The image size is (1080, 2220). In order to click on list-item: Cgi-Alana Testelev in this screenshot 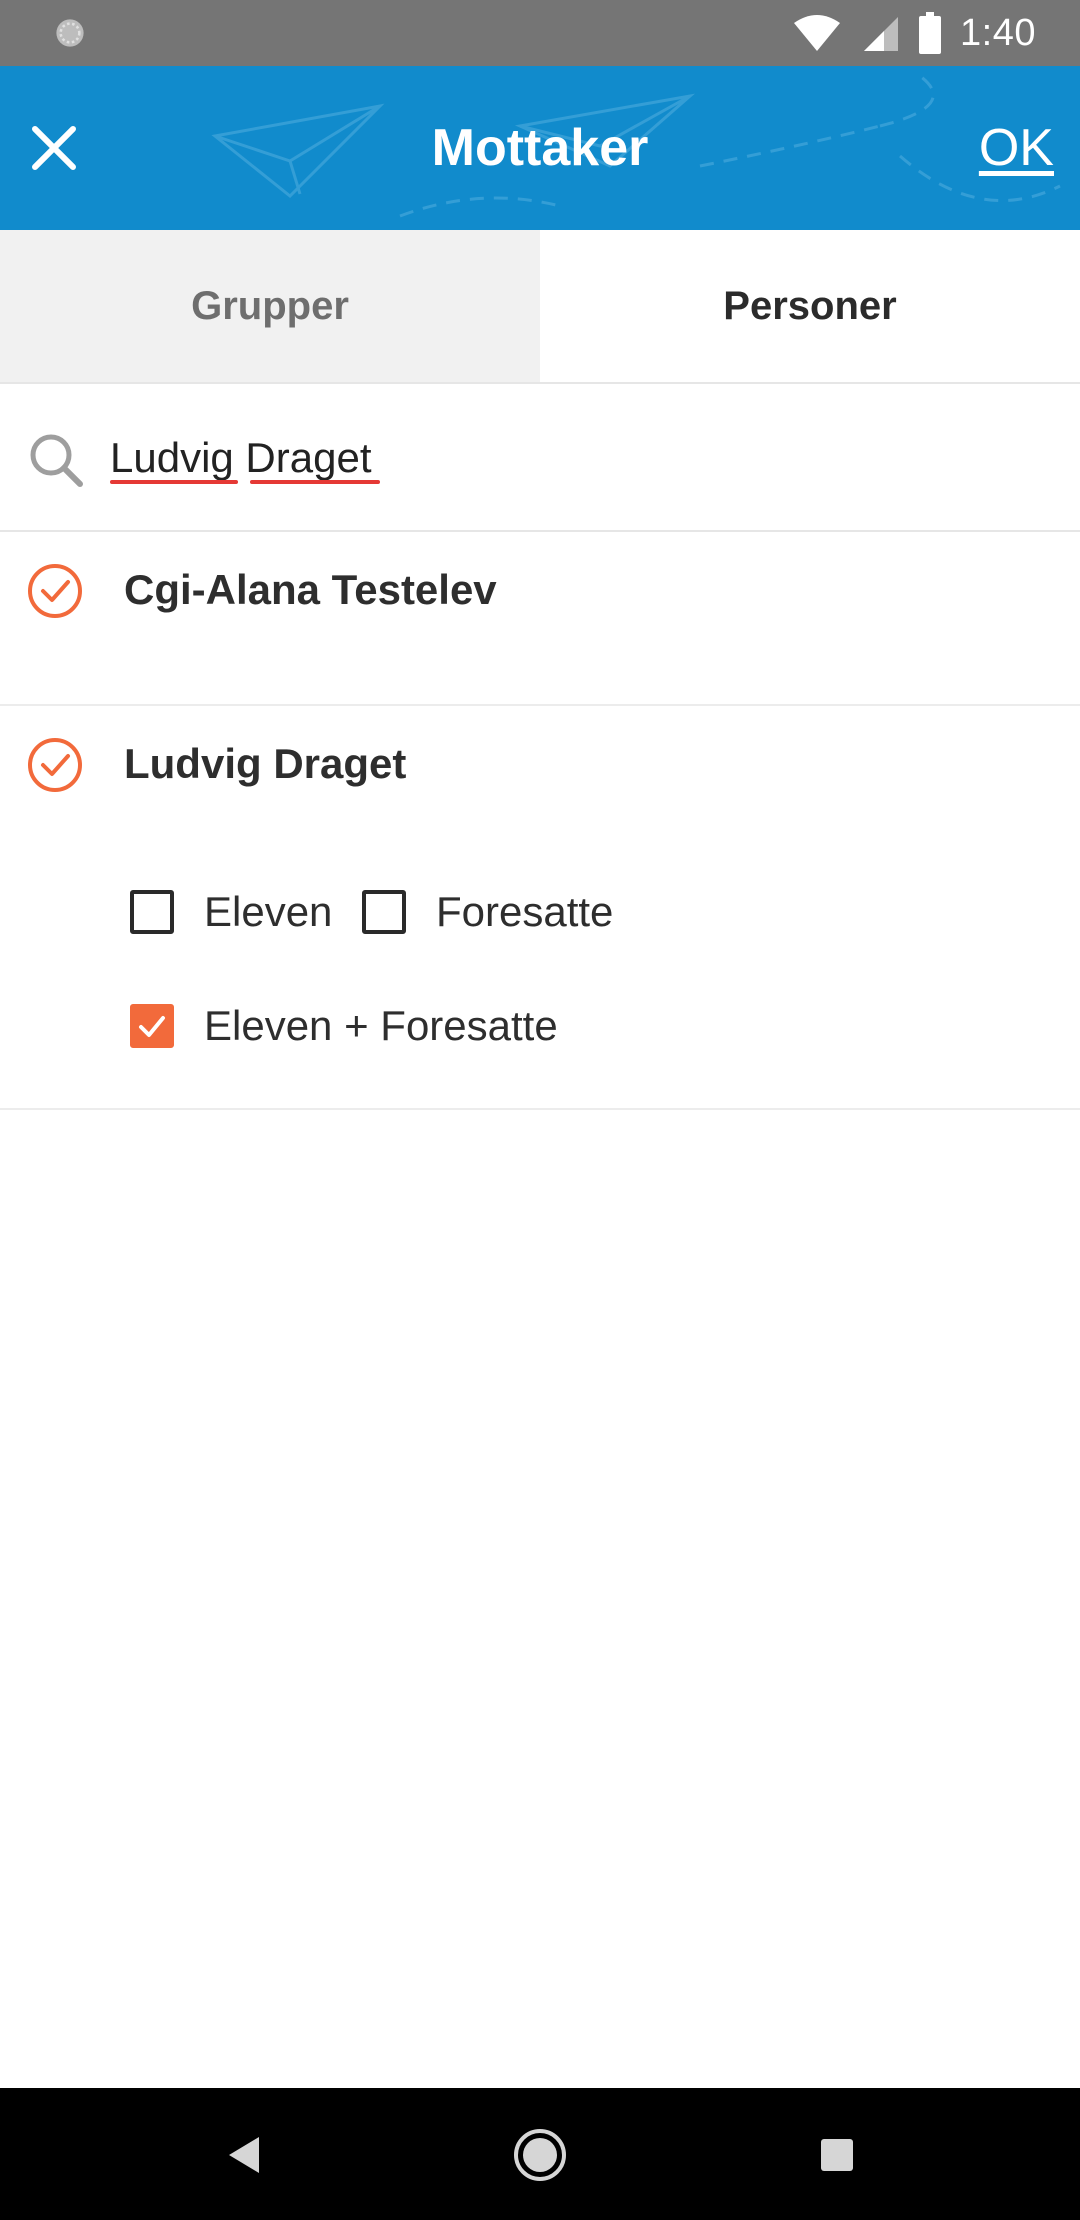, I will do `click(540, 619)`.